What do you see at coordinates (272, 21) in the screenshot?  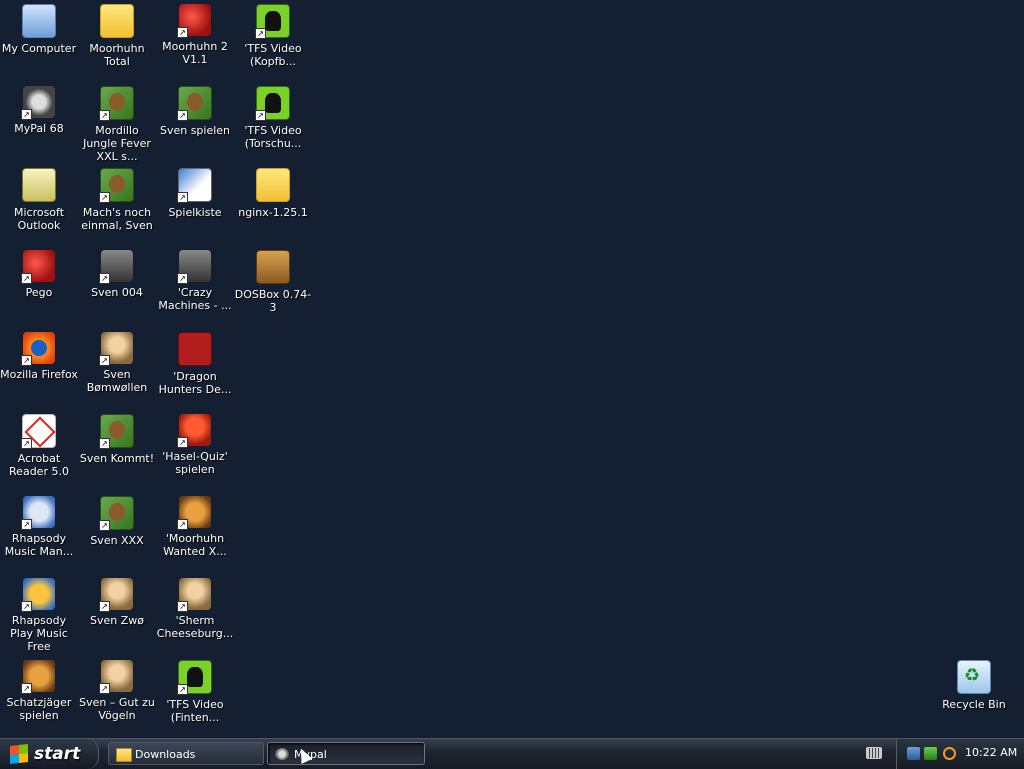 I see `tfs-icon: ↗` at bounding box center [272, 21].